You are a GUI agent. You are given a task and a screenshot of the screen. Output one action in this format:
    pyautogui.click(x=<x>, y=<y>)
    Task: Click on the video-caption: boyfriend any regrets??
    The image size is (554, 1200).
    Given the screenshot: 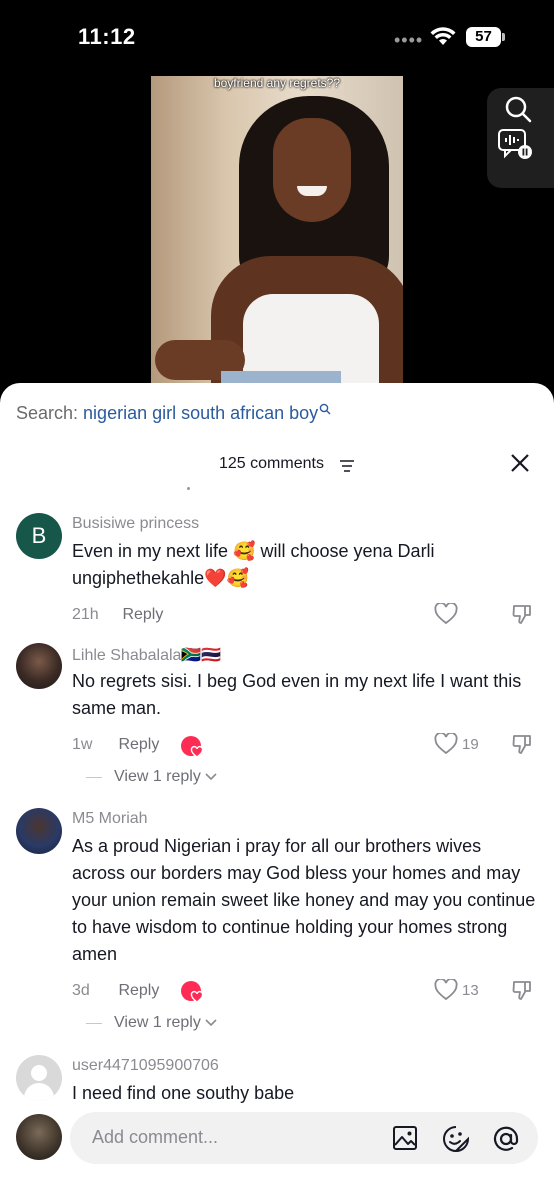 What is the action you would take?
    pyautogui.click(x=277, y=83)
    